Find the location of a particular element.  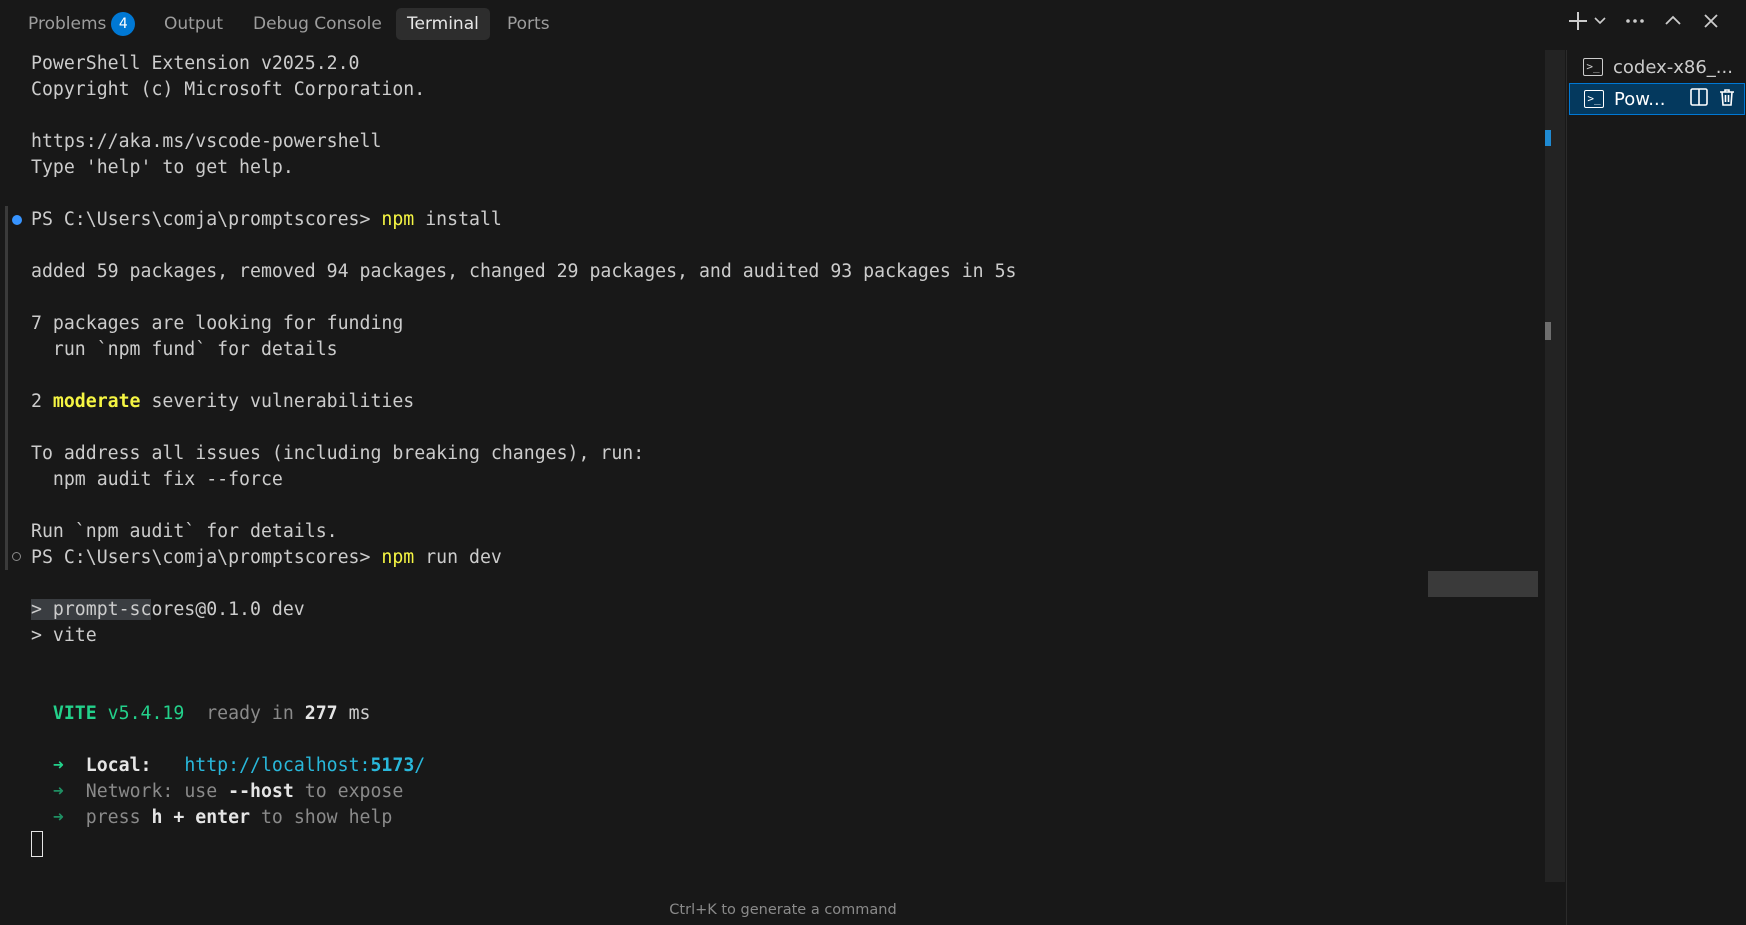

plus-icon is located at coordinates (1578, 24).